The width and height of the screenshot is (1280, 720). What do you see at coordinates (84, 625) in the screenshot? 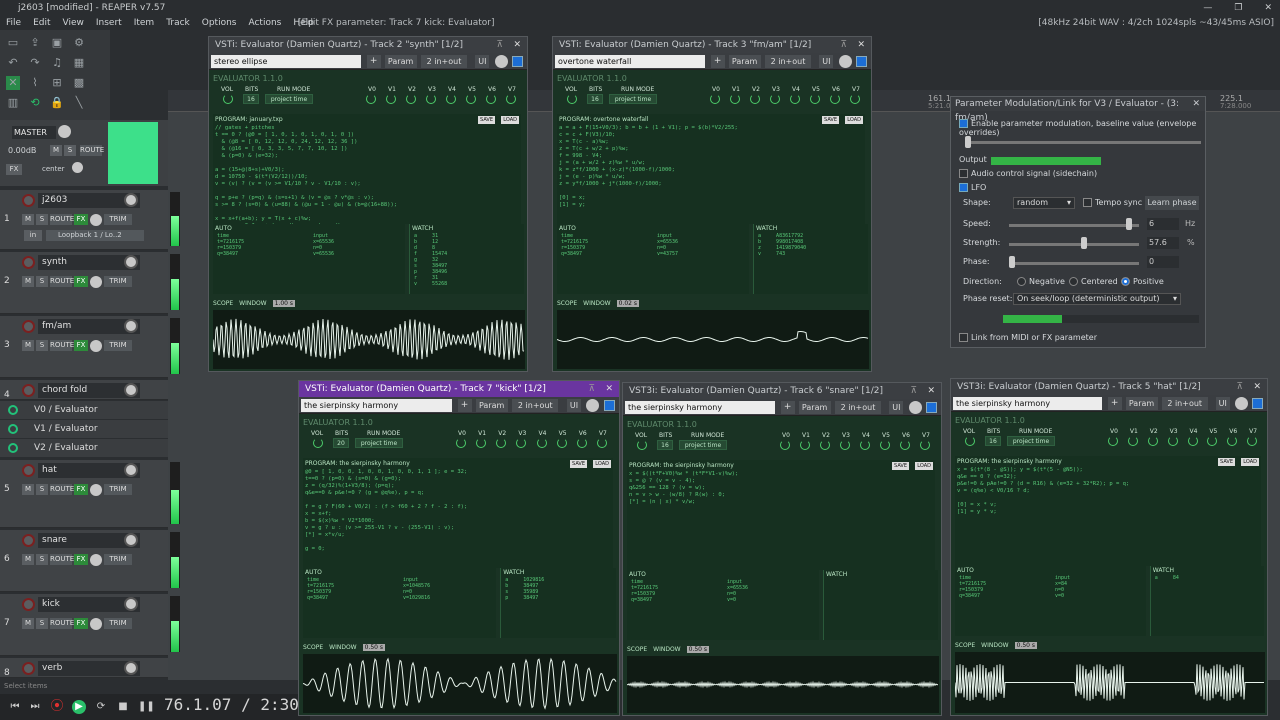
I see `track-kick: 7 kick M S ROUTE FX TRIM` at bounding box center [84, 625].